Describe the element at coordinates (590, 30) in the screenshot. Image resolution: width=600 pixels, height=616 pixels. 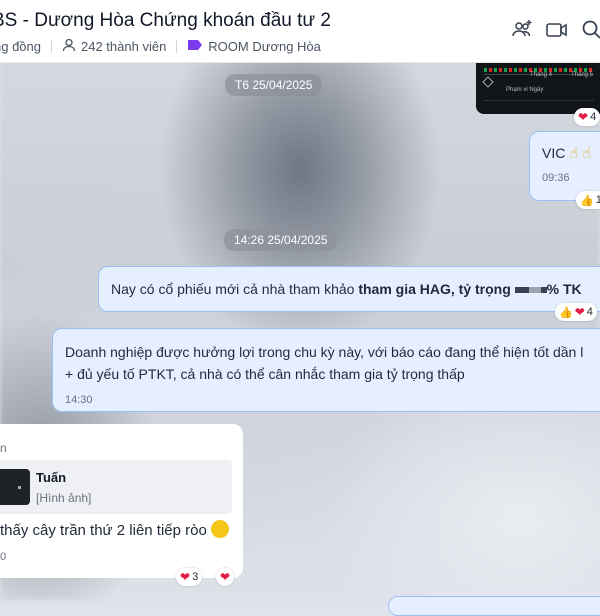
I see `search-icon` at that location.